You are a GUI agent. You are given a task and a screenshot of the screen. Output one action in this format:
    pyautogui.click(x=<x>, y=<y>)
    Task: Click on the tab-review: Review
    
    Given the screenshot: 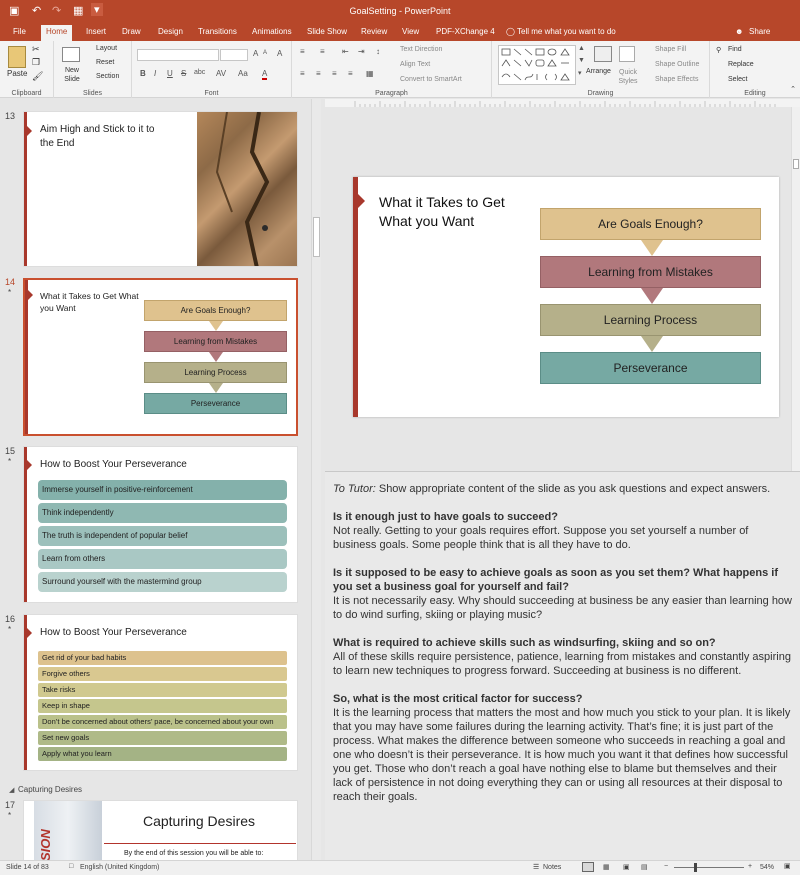 What is the action you would take?
    pyautogui.click(x=374, y=31)
    